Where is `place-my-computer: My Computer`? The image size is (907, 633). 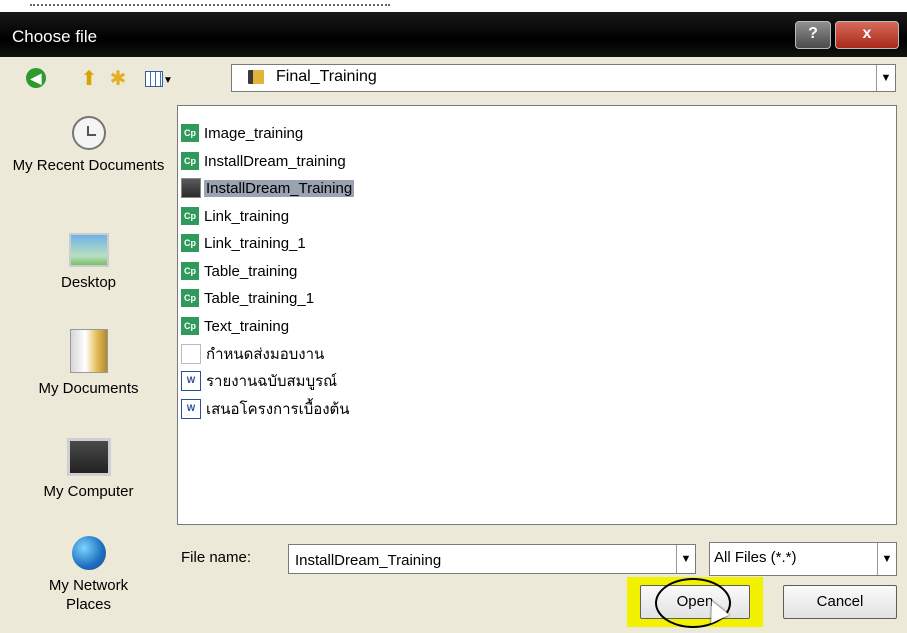 place-my-computer: My Computer is located at coordinates (88, 469).